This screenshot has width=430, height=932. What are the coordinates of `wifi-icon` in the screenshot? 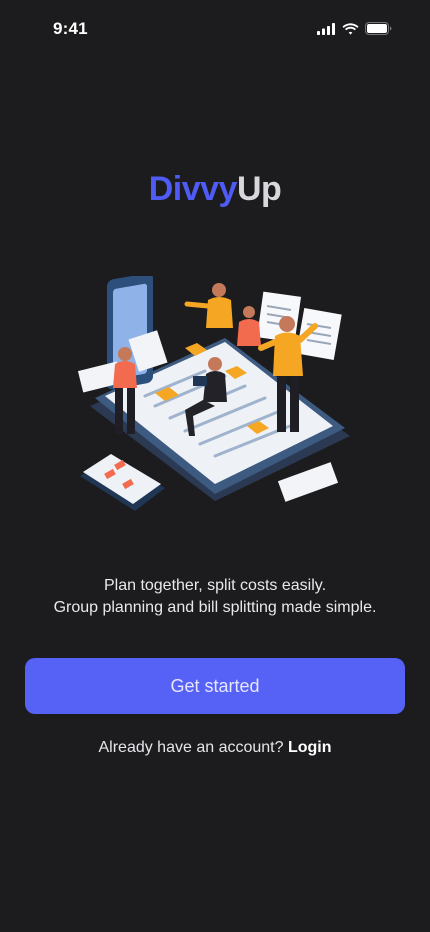 It's located at (350, 28).